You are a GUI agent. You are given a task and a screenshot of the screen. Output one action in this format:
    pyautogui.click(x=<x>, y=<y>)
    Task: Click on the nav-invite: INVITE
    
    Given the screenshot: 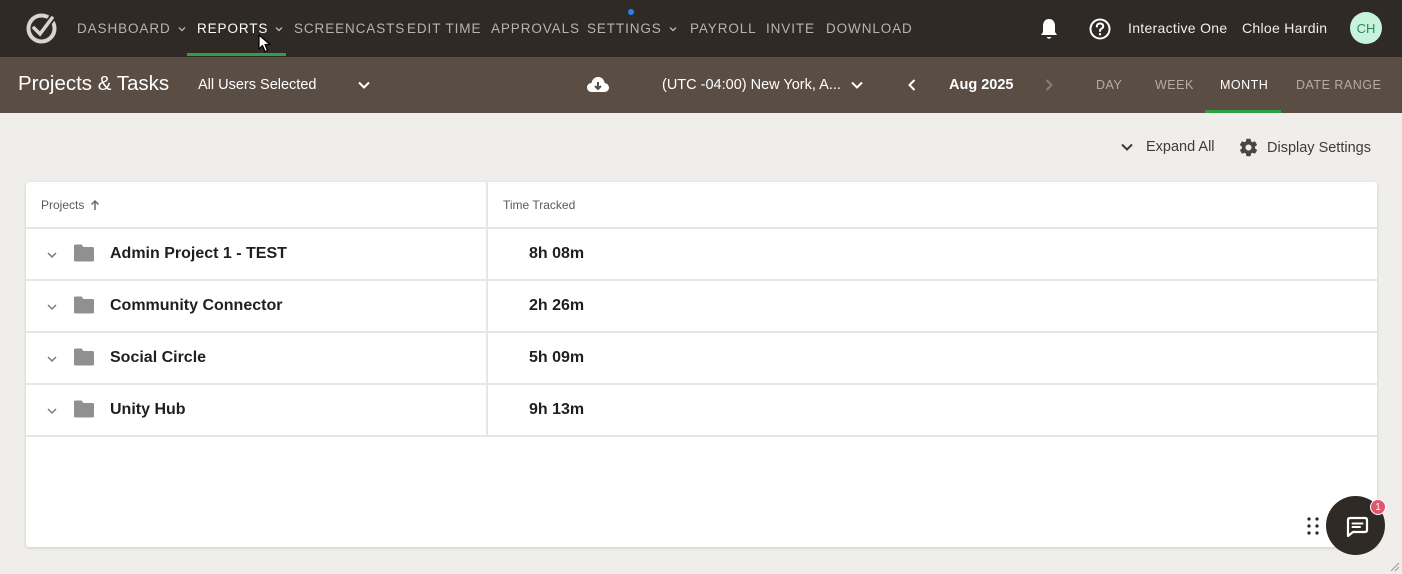 What is the action you would take?
    pyautogui.click(x=790, y=28)
    